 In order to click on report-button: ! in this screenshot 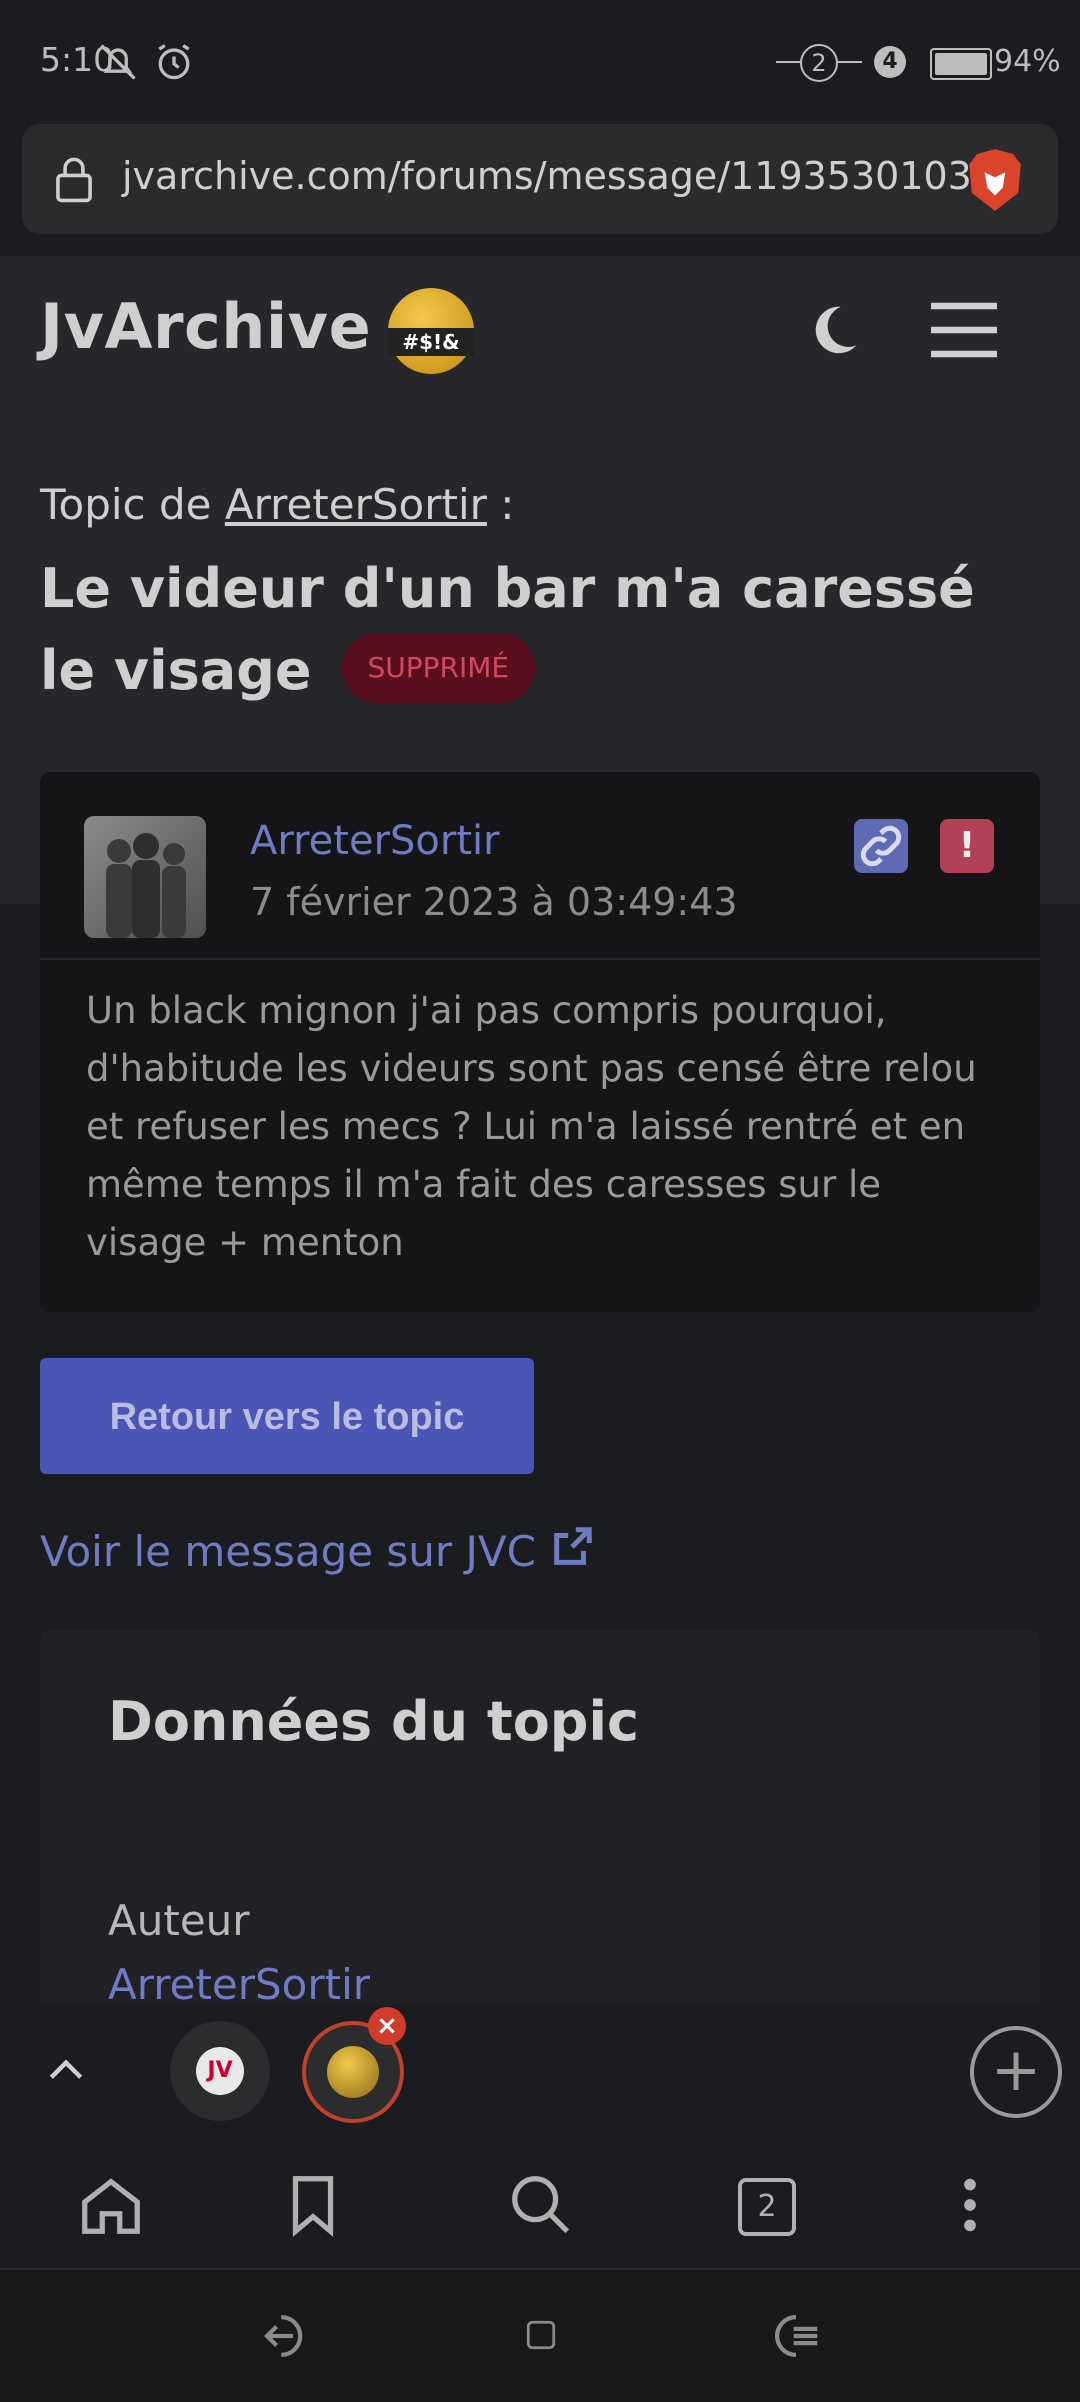, I will do `click(967, 846)`.